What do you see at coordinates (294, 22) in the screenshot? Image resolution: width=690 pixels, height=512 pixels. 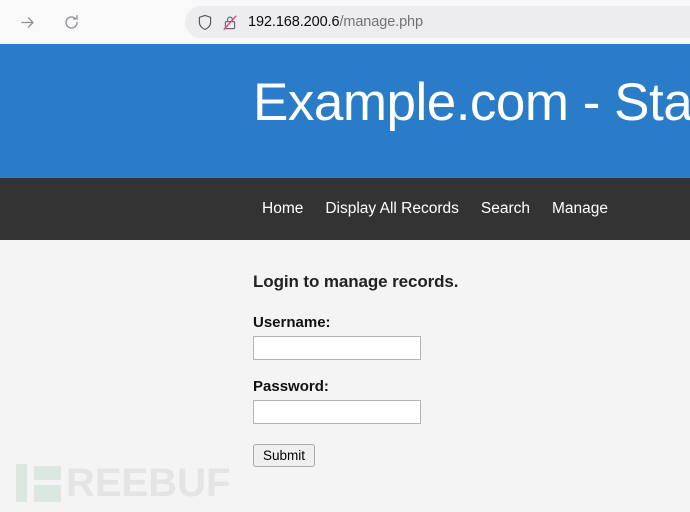 I see `url-host: 192.168.200.6` at bounding box center [294, 22].